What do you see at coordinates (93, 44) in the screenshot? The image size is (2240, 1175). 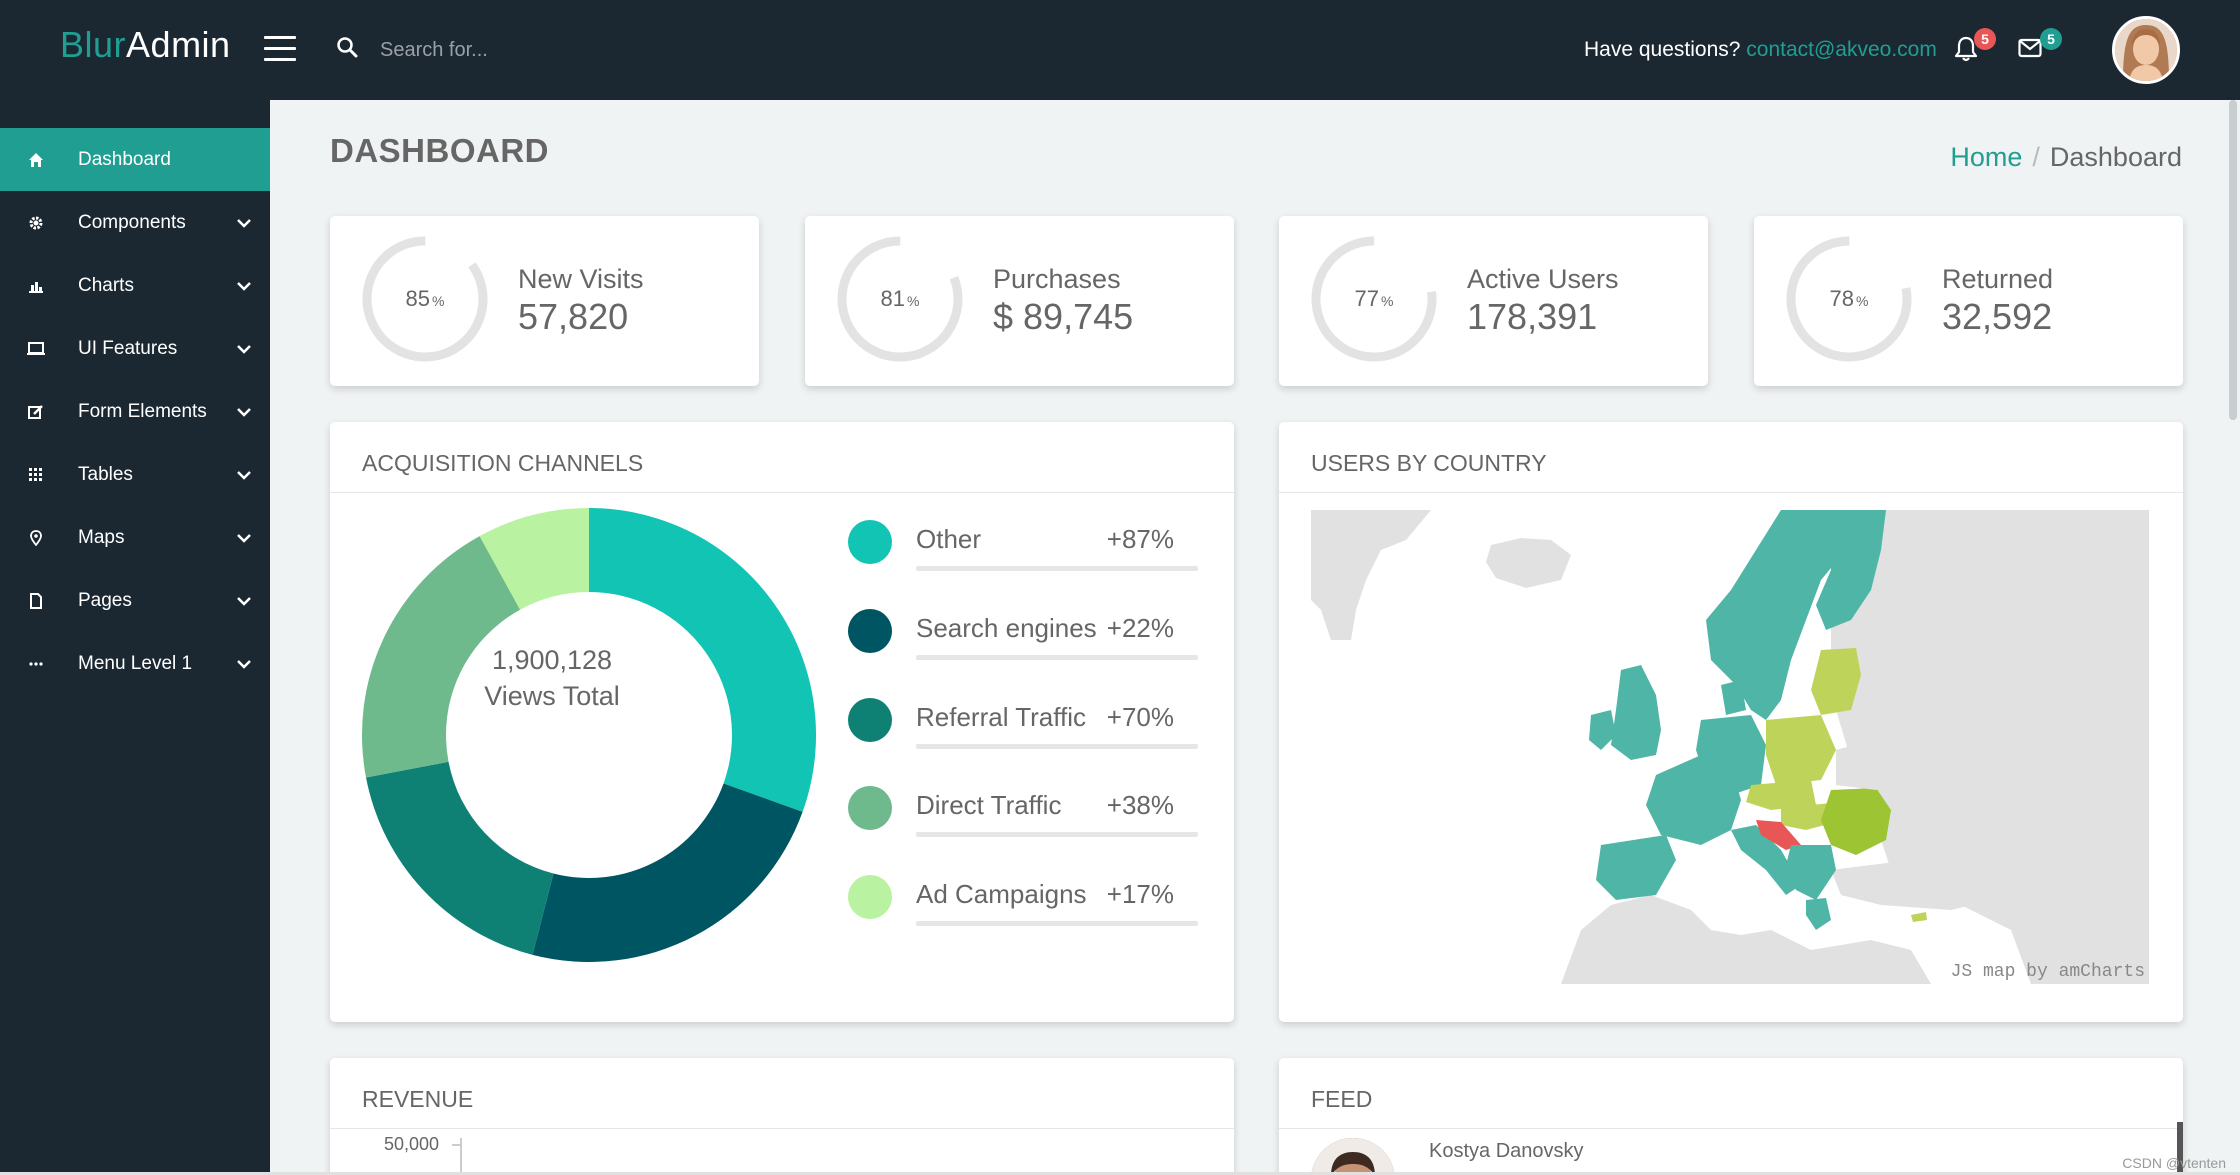 I see `brand-part-1: Blur` at bounding box center [93, 44].